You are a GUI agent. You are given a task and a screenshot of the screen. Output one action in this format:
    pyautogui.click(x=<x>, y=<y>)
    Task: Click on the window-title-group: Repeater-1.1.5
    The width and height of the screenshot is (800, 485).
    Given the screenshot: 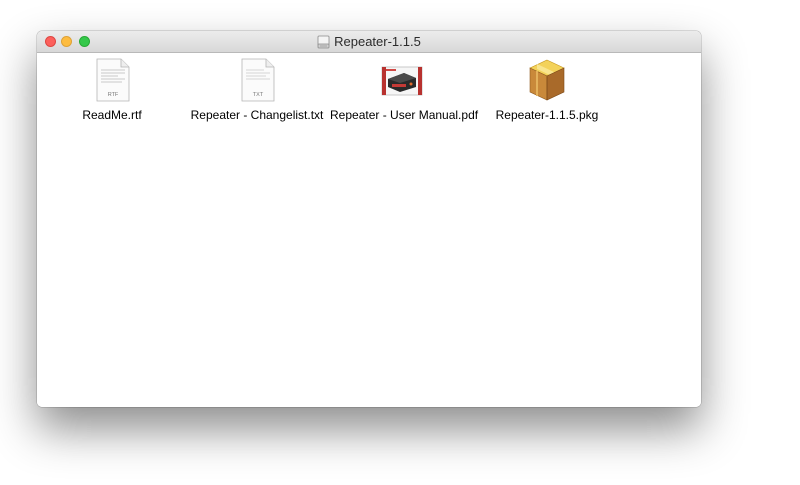 What is the action you would take?
    pyautogui.click(x=369, y=41)
    